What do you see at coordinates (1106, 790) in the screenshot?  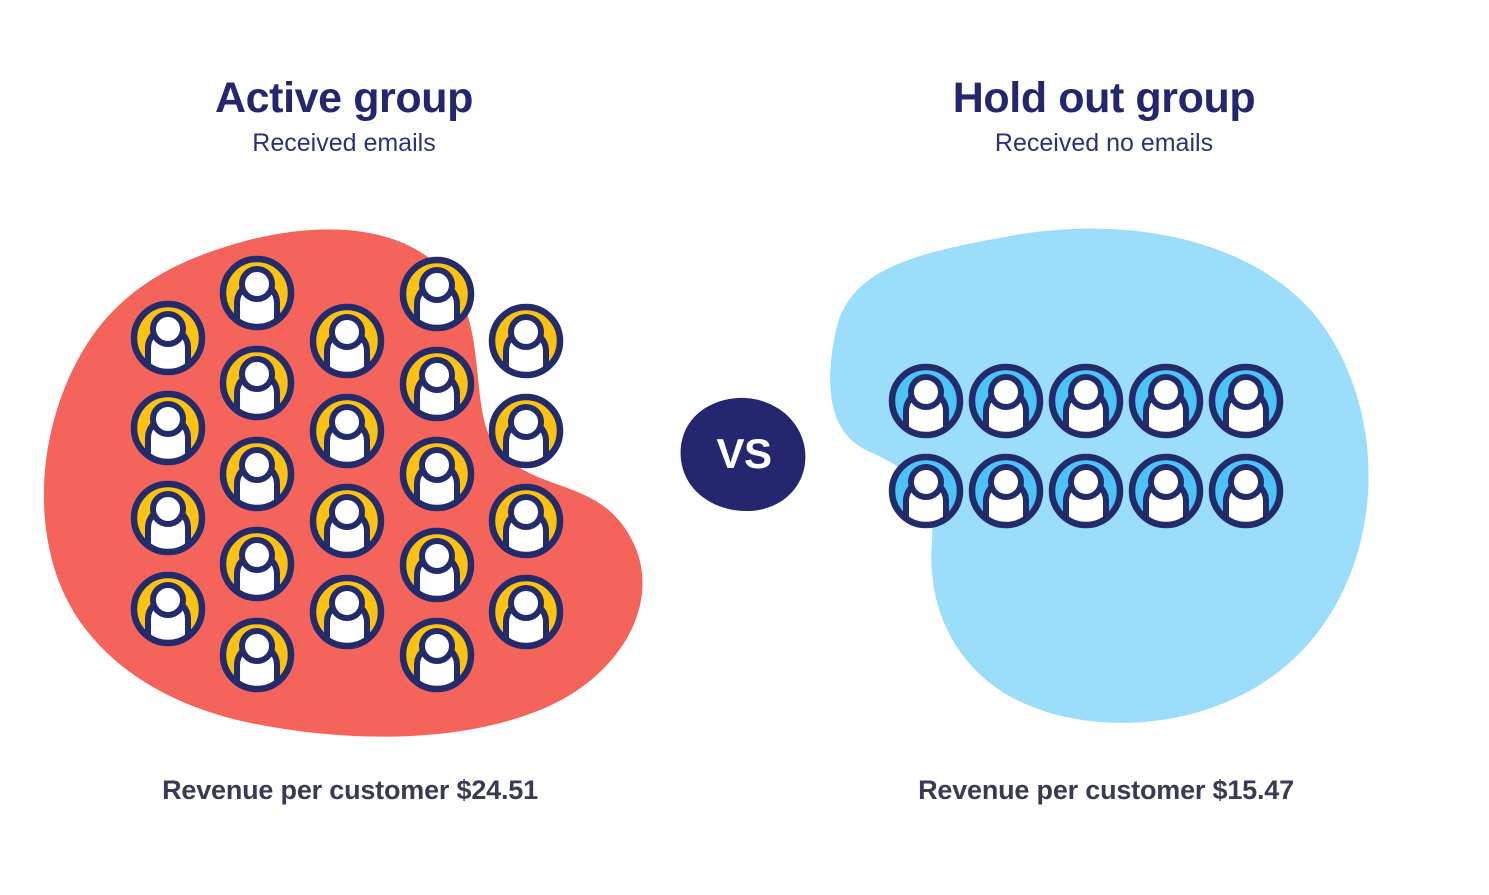 I see `holdout-group-revenue-caption: Revenue per customer $15.47` at bounding box center [1106, 790].